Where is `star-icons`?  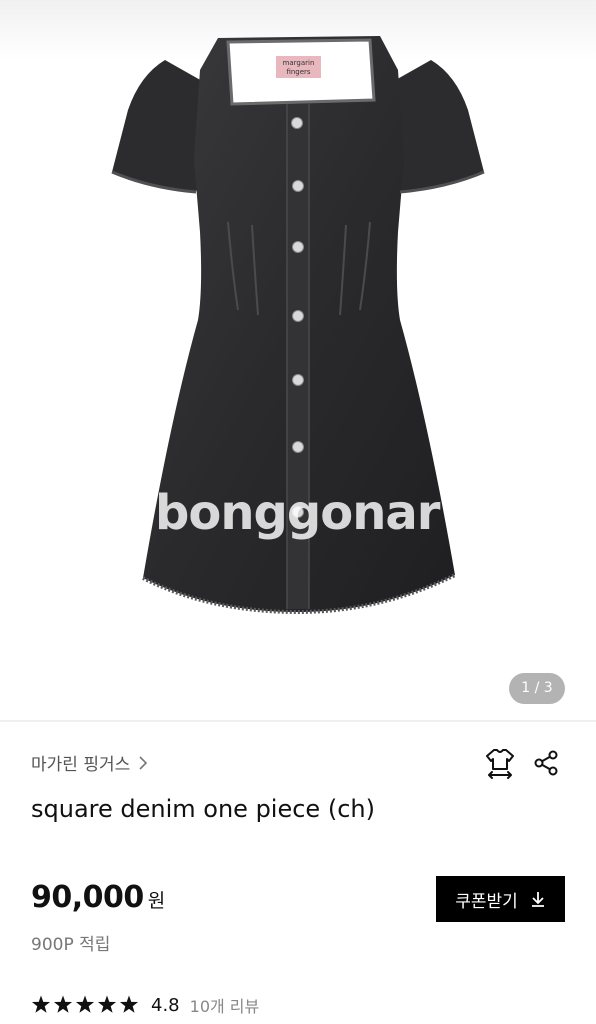 star-icons is located at coordinates (85, 1004).